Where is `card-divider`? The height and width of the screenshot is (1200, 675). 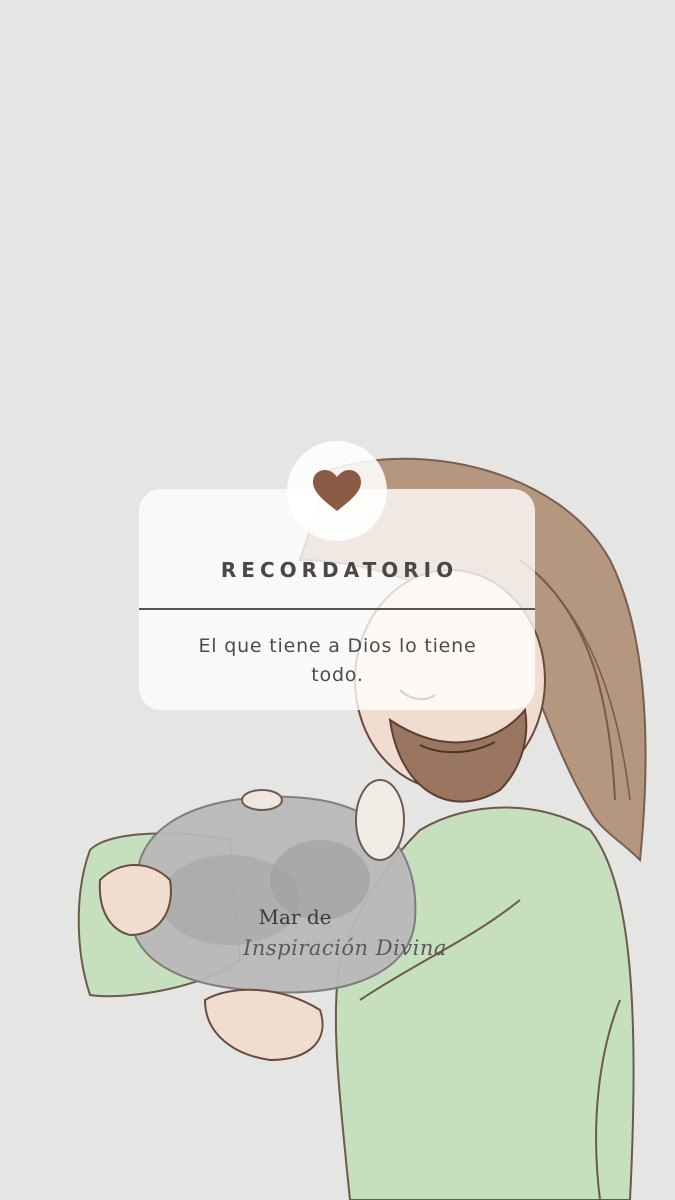 card-divider is located at coordinates (337, 609).